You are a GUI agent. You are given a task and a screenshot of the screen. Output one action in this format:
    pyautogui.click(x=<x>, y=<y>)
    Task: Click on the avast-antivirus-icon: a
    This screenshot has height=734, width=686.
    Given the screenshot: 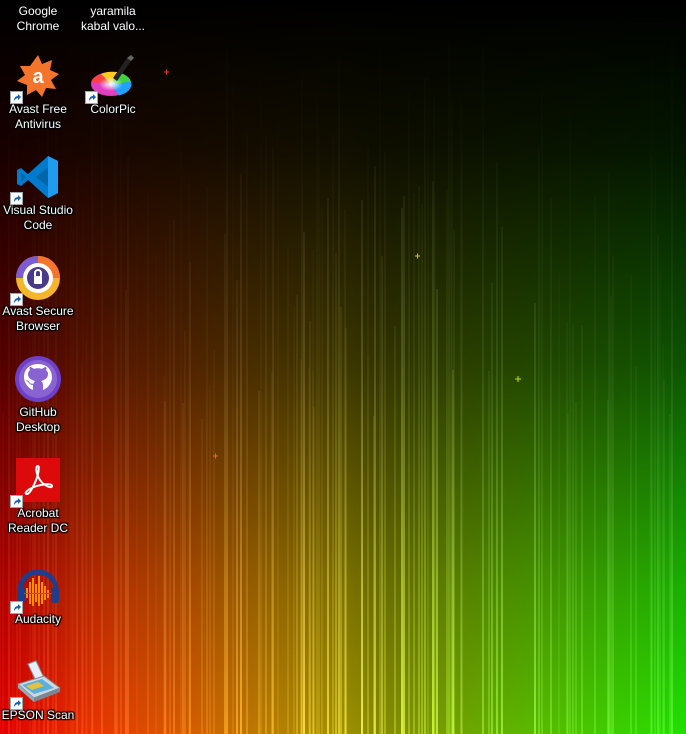 What is the action you would take?
    pyautogui.click(x=36, y=78)
    